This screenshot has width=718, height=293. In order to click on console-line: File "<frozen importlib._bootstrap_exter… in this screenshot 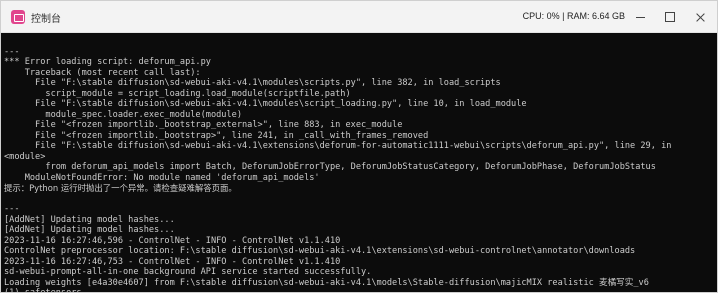, I will do `click(203, 125)`.